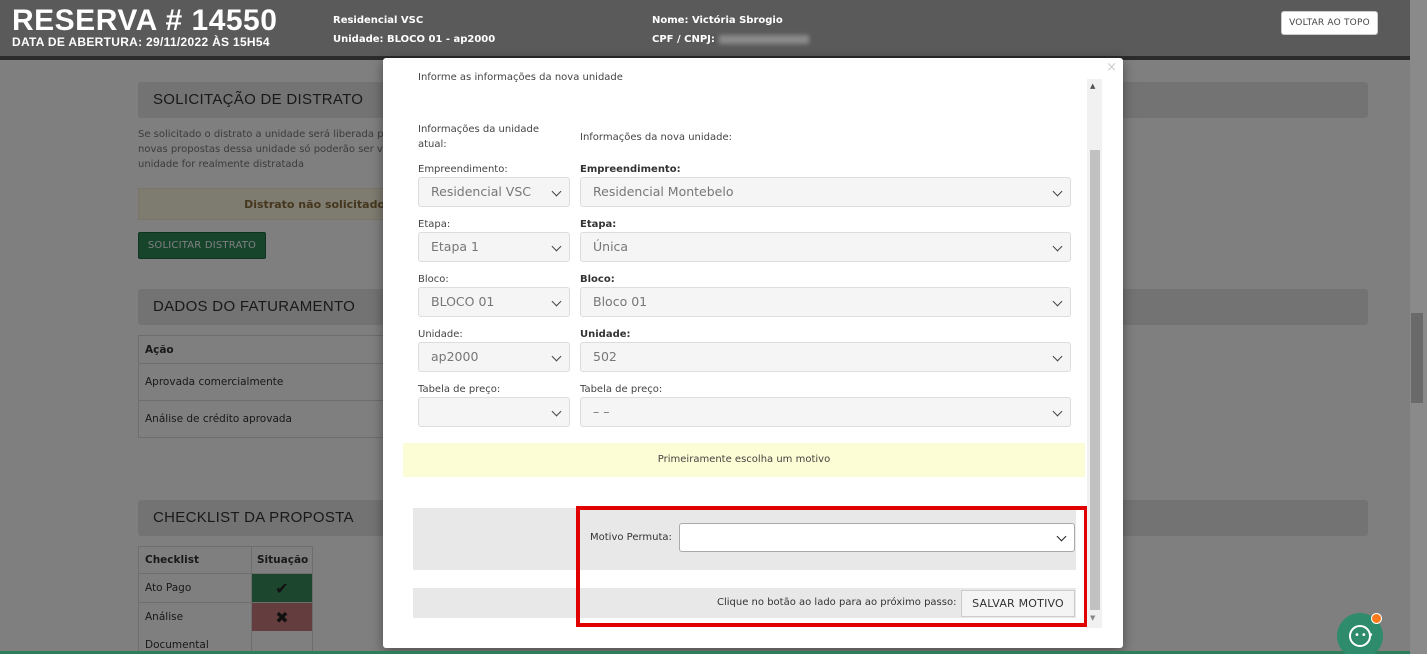 The width and height of the screenshot is (1427, 654). Describe the element at coordinates (520, 77) in the screenshot. I see `modal-intro: Informe as informações da nova unidade` at that location.